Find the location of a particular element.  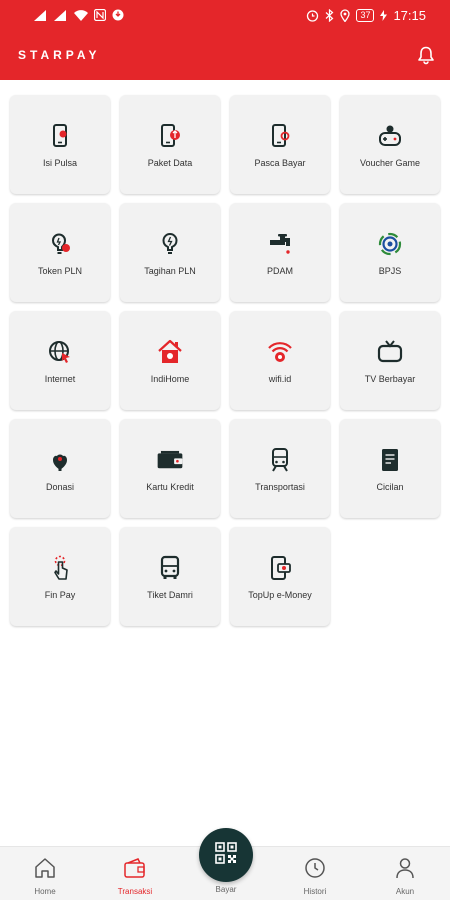

service-topup-emoney: TopUp e-Money is located at coordinates (280, 576).